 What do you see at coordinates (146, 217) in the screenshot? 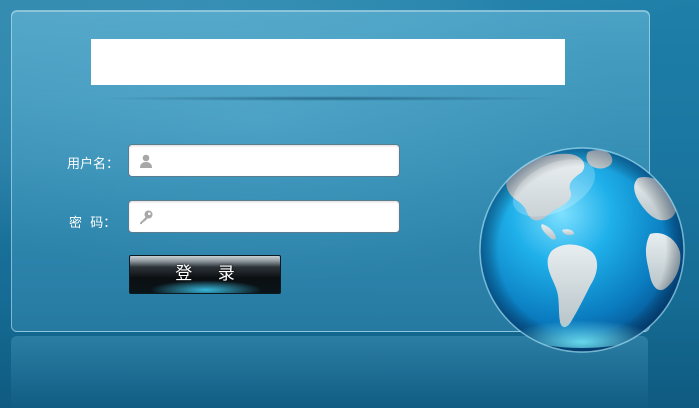
I see `key-icon` at bounding box center [146, 217].